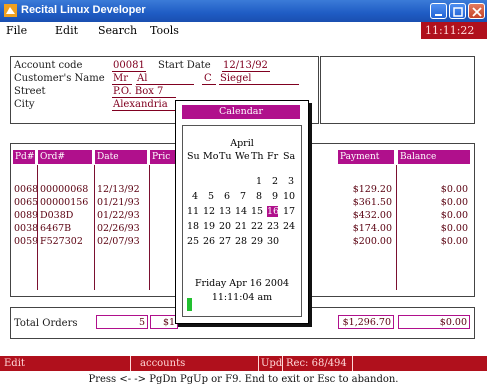  I want to click on calendar-day: 8, so click(256, 196).